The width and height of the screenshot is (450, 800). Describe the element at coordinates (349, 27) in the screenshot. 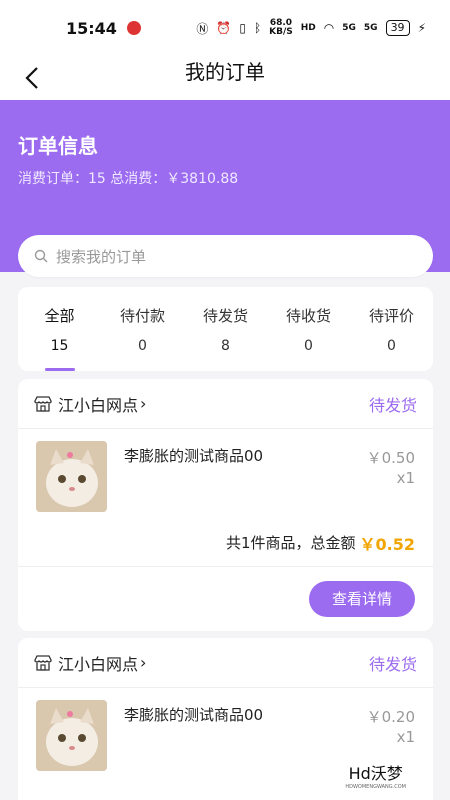

I see `signal-1-icon: 5G` at that location.